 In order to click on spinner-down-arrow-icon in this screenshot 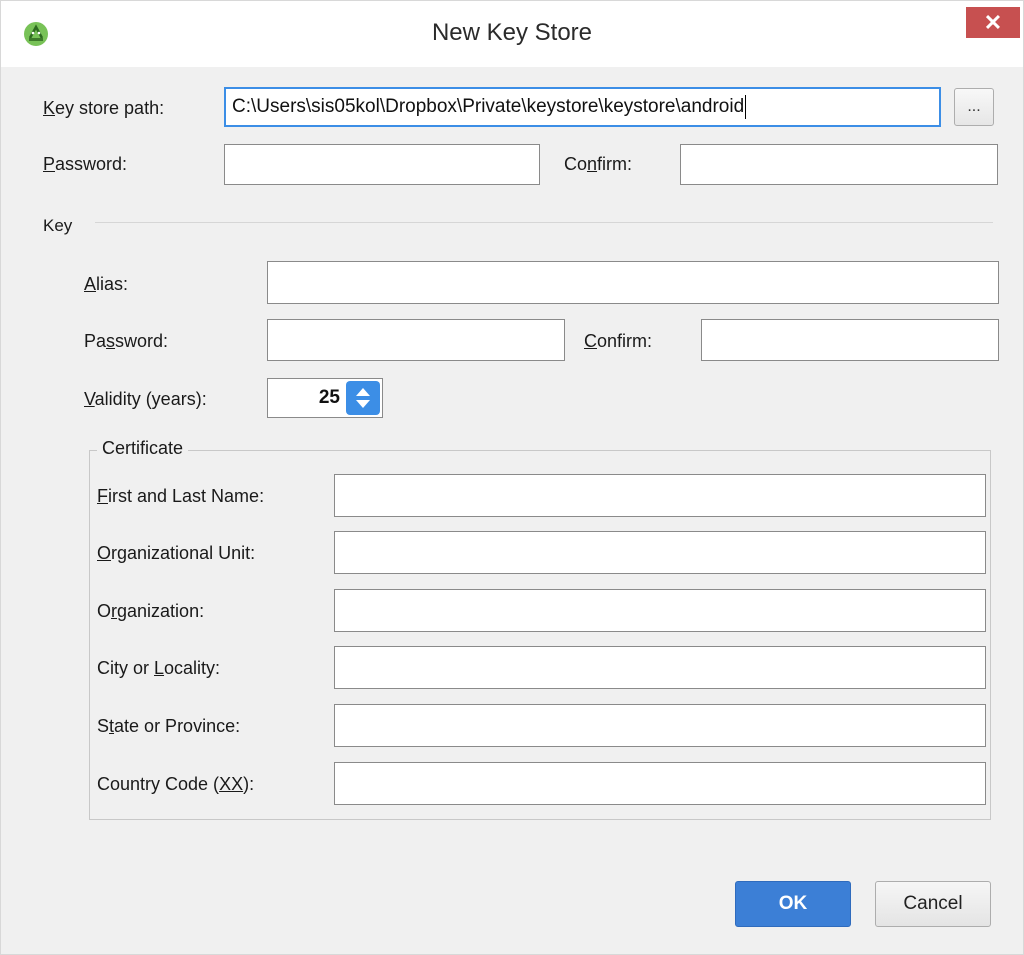, I will do `click(363, 404)`.